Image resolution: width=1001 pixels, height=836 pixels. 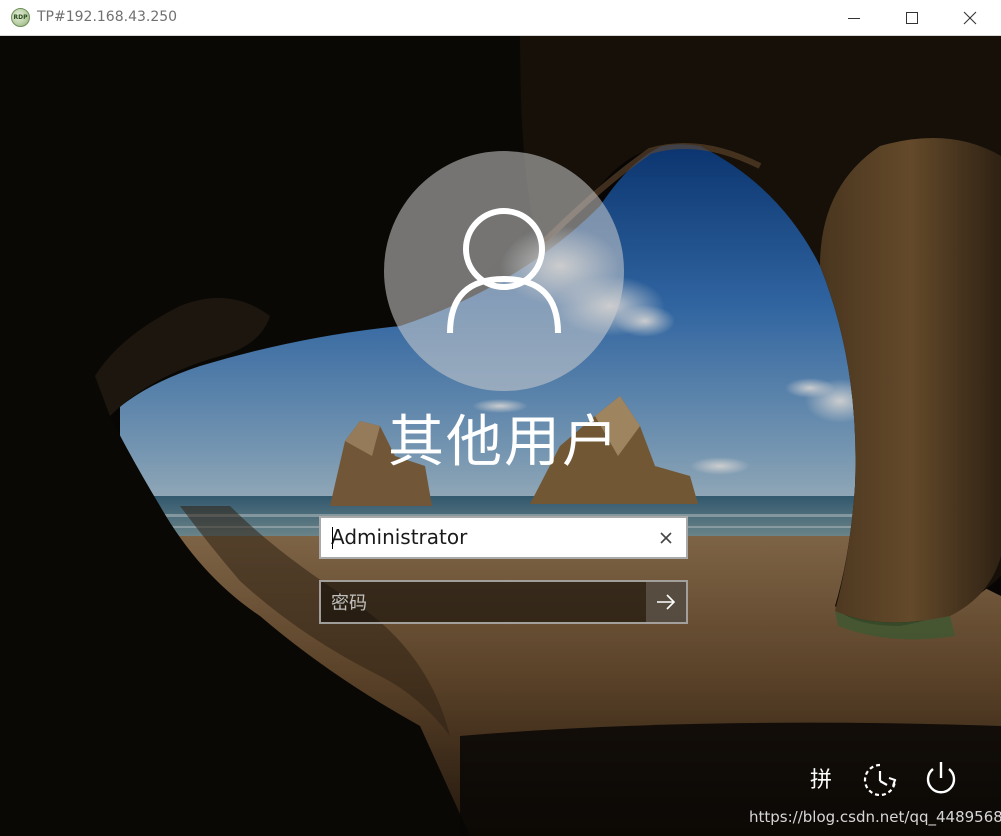 What do you see at coordinates (481, 603) in the screenshot?
I see `password-input` at bounding box center [481, 603].